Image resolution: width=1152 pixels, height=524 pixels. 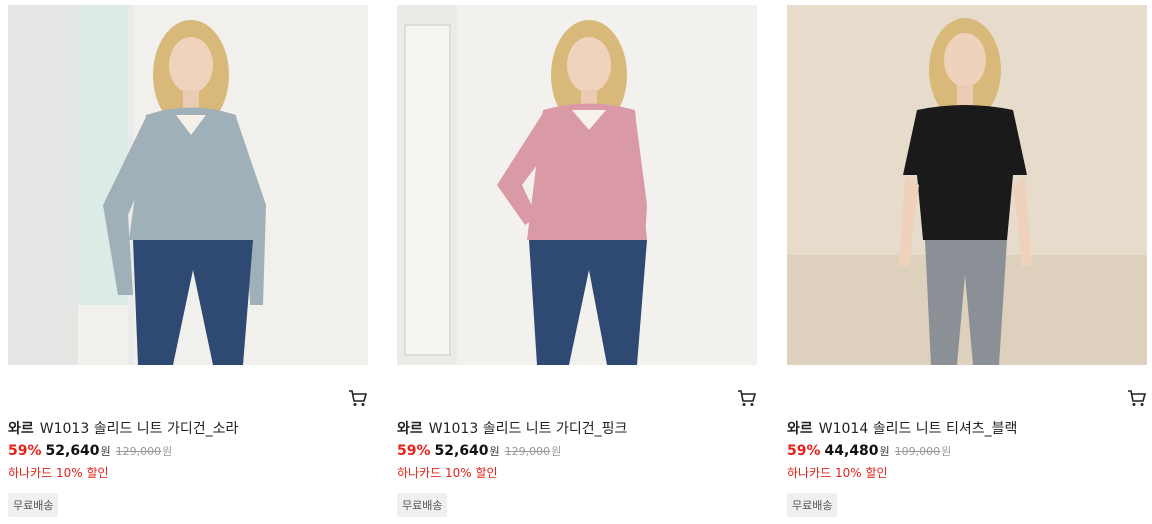 What do you see at coordinates (139, 429) in the screenshot?
I see `product-name: W1013 솔리드 니트 가디건_소라` at bounding box center [139, 429].